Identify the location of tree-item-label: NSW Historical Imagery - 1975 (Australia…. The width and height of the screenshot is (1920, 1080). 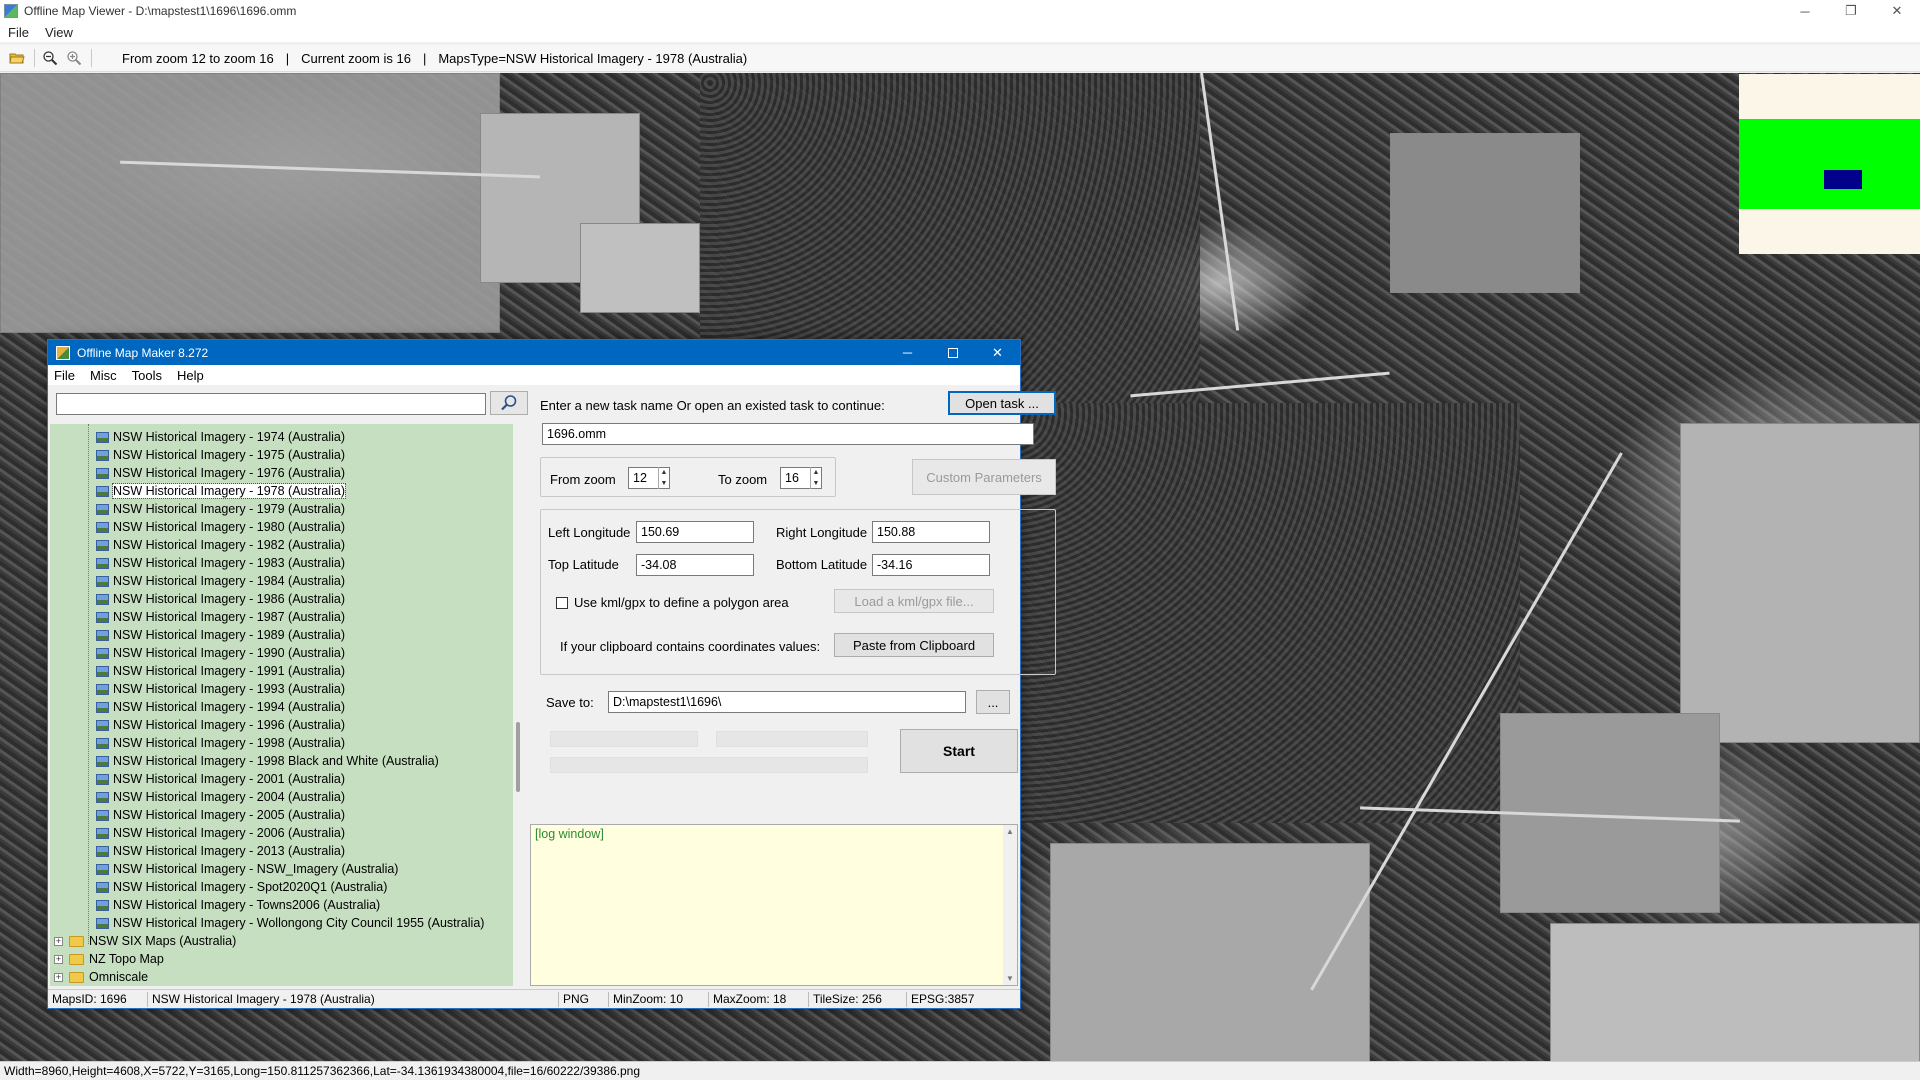
(229, 455).